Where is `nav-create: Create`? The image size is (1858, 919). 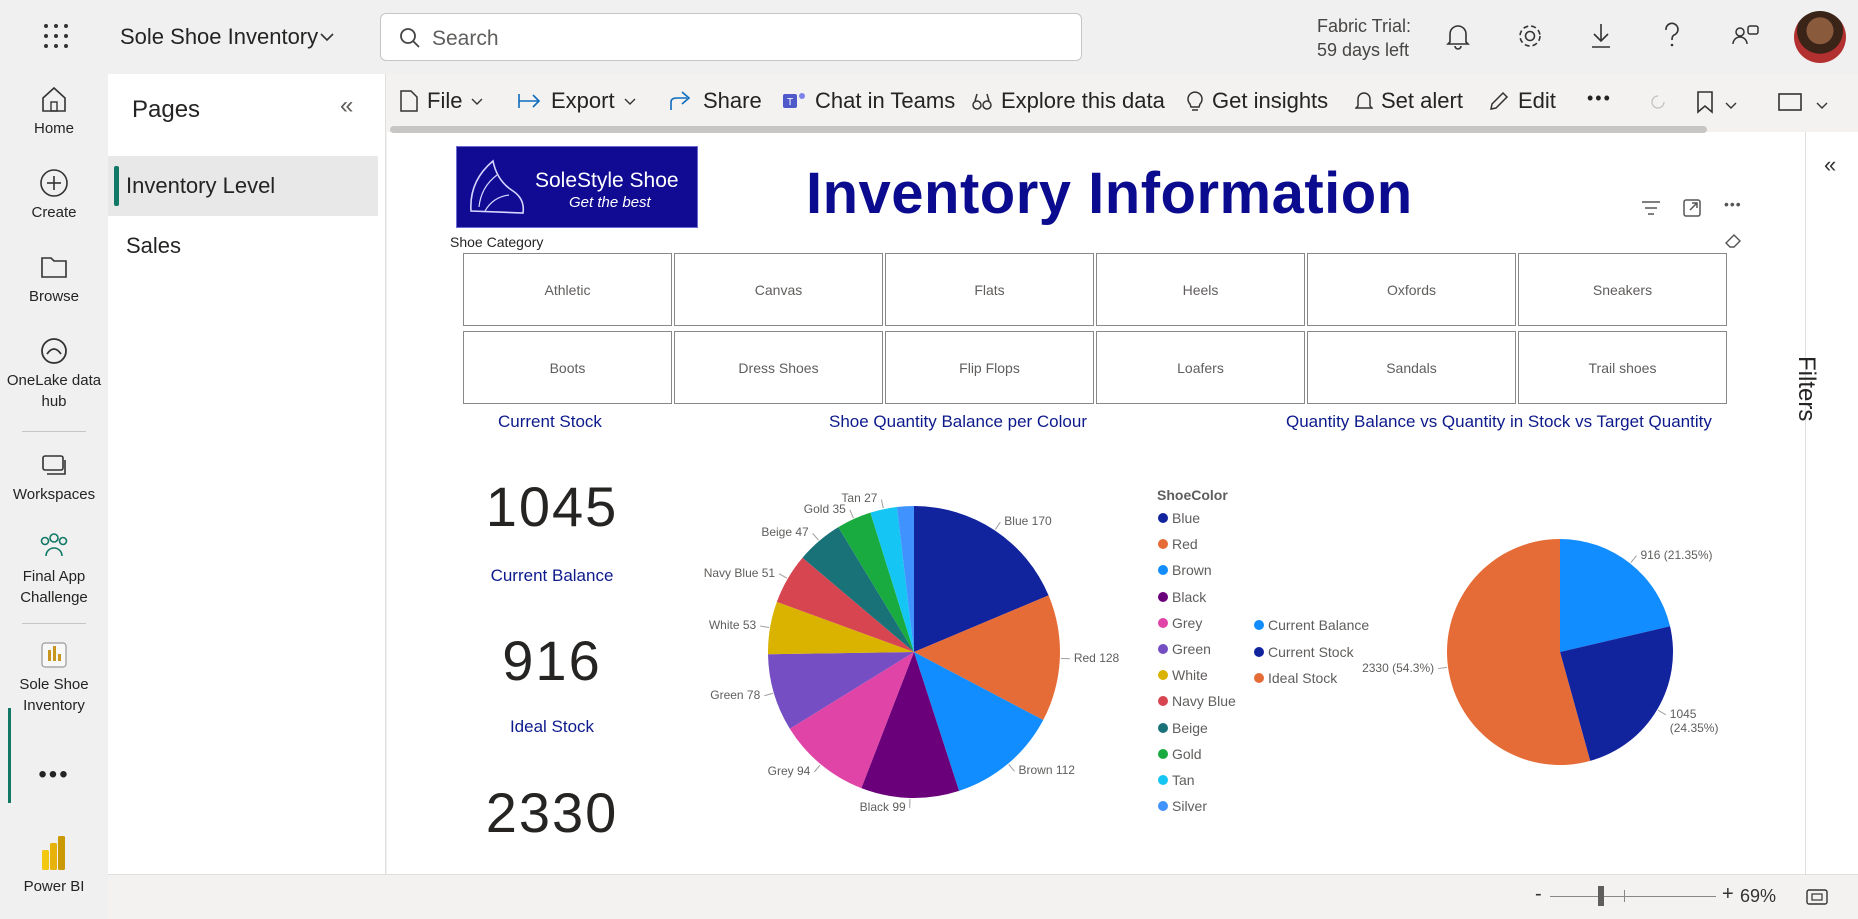
nav-create: Create is located at coordinates (54, 195).